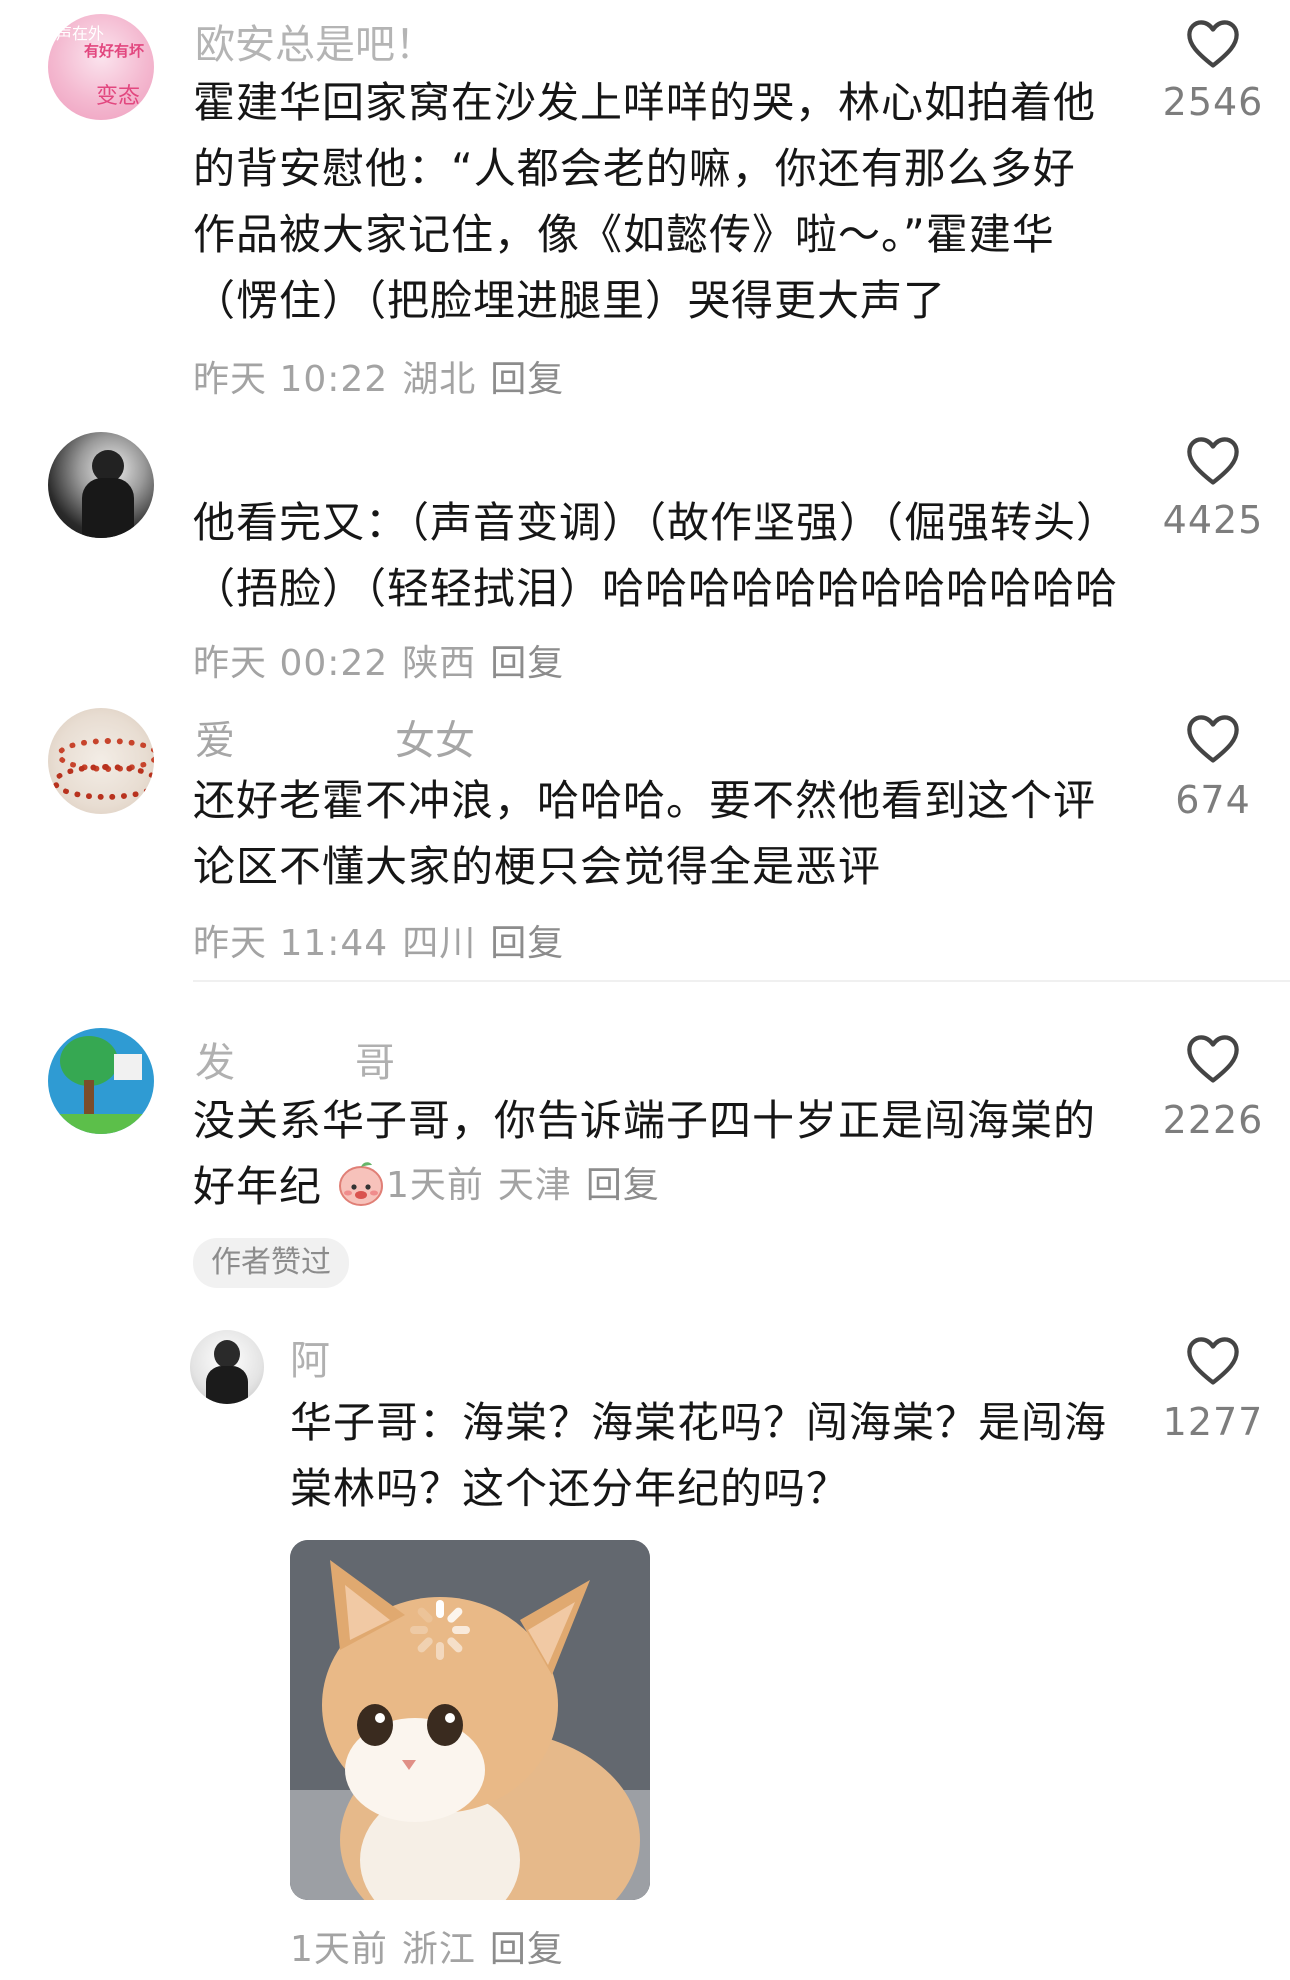 This screenshot has height=1980, width=1290. Describe the element at coordinates (699, 1455) in the screenshot. I see `comment-text: 华子哥：海棠？海棠花吗？闯海棠？是闯海棠林吗？这个还分年纪的吗？` at that location.